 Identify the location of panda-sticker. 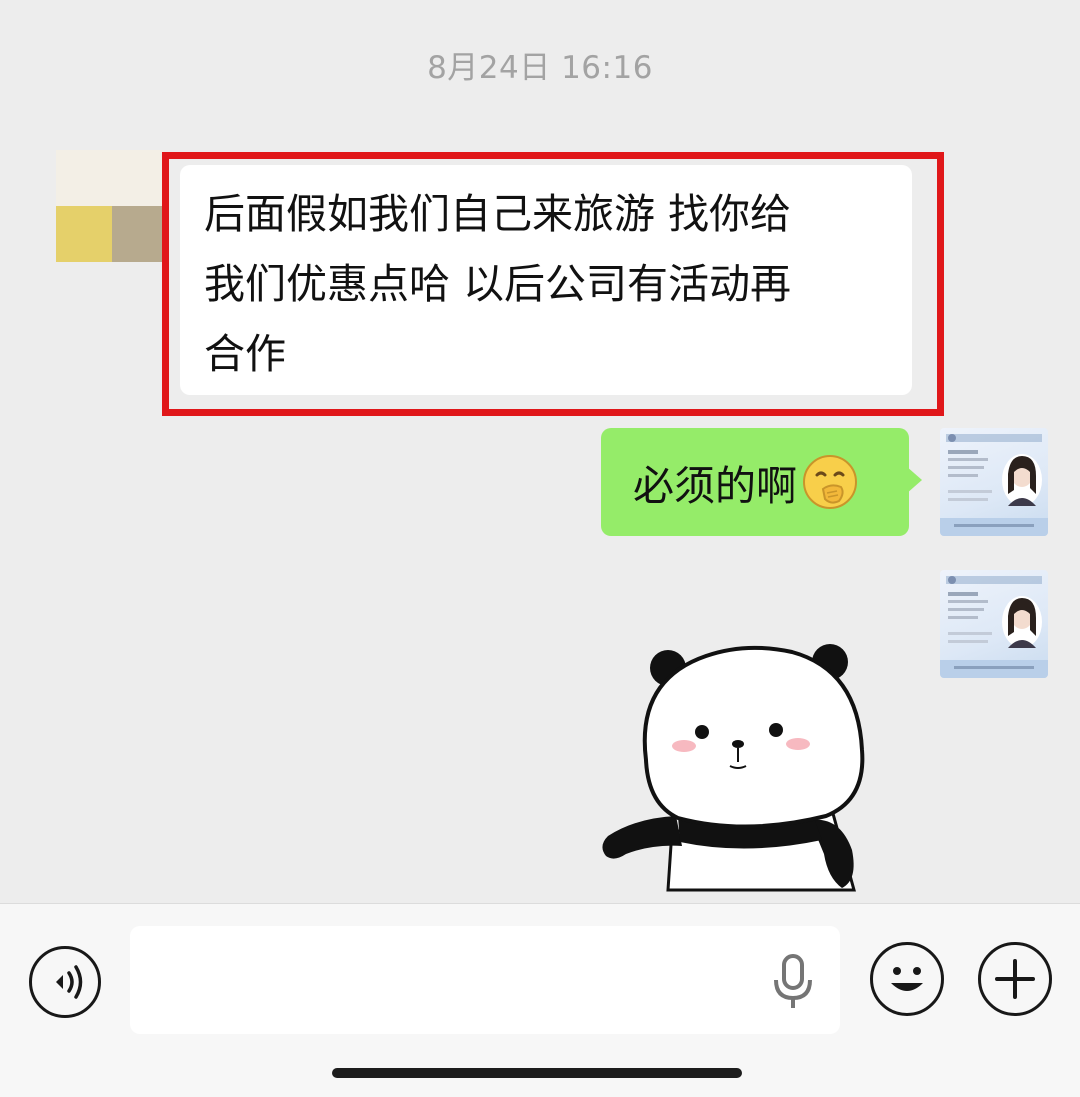
(736, 767).